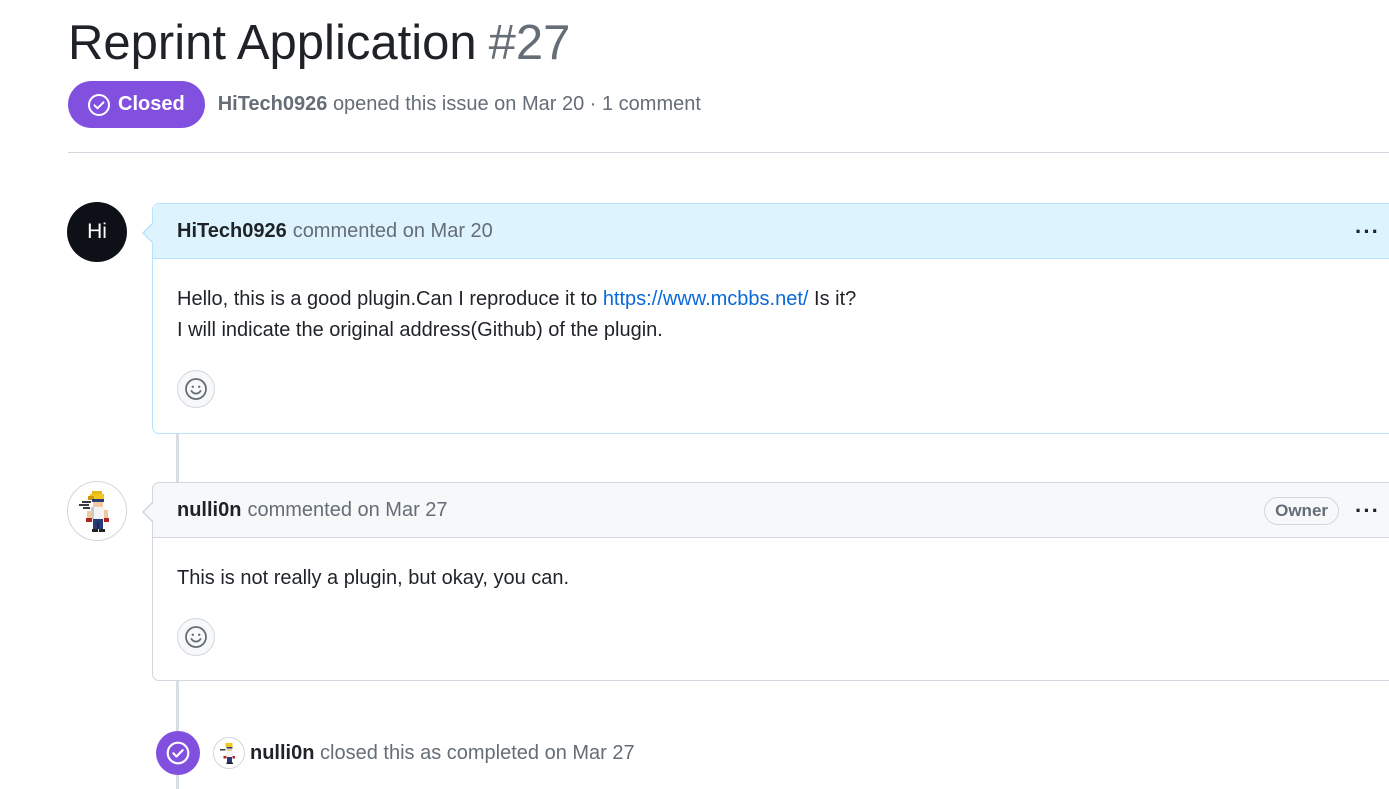 The width and height of the screenshot is (1389, 789). What do you see at coordinates (1302, 510) in the screenshot?
I see `owner-badge: Owner` at bounding box center [1302, 510].